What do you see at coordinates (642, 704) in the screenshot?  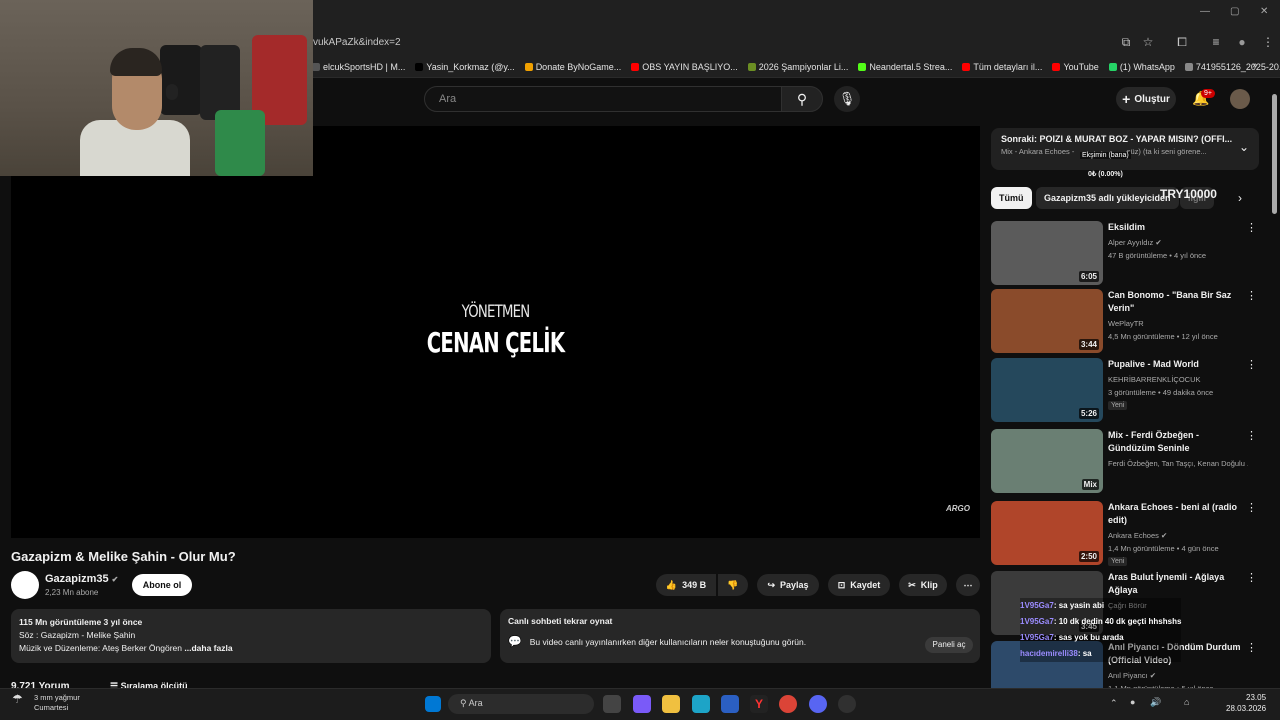 I see `copilot-icon` at bounding box center [642, 704].